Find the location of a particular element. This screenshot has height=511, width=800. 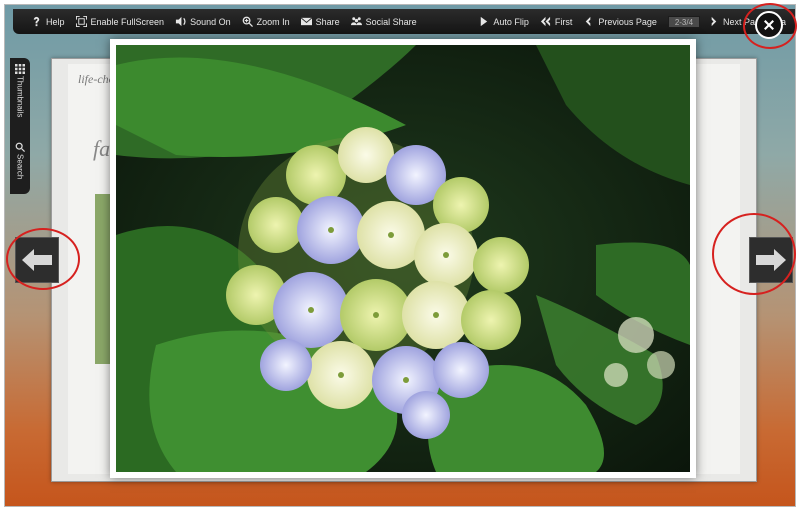

envelope-icon is located at coordinates (306, 21).